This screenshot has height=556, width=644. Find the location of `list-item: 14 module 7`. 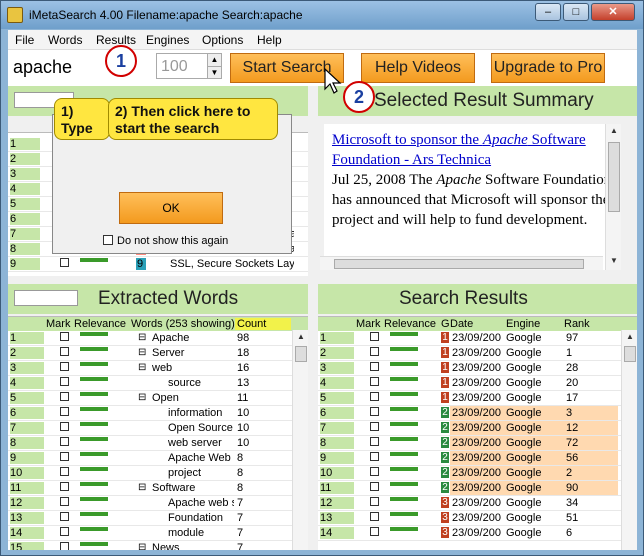

list-item: 14 module 7 is located at coordinates (158, 533).